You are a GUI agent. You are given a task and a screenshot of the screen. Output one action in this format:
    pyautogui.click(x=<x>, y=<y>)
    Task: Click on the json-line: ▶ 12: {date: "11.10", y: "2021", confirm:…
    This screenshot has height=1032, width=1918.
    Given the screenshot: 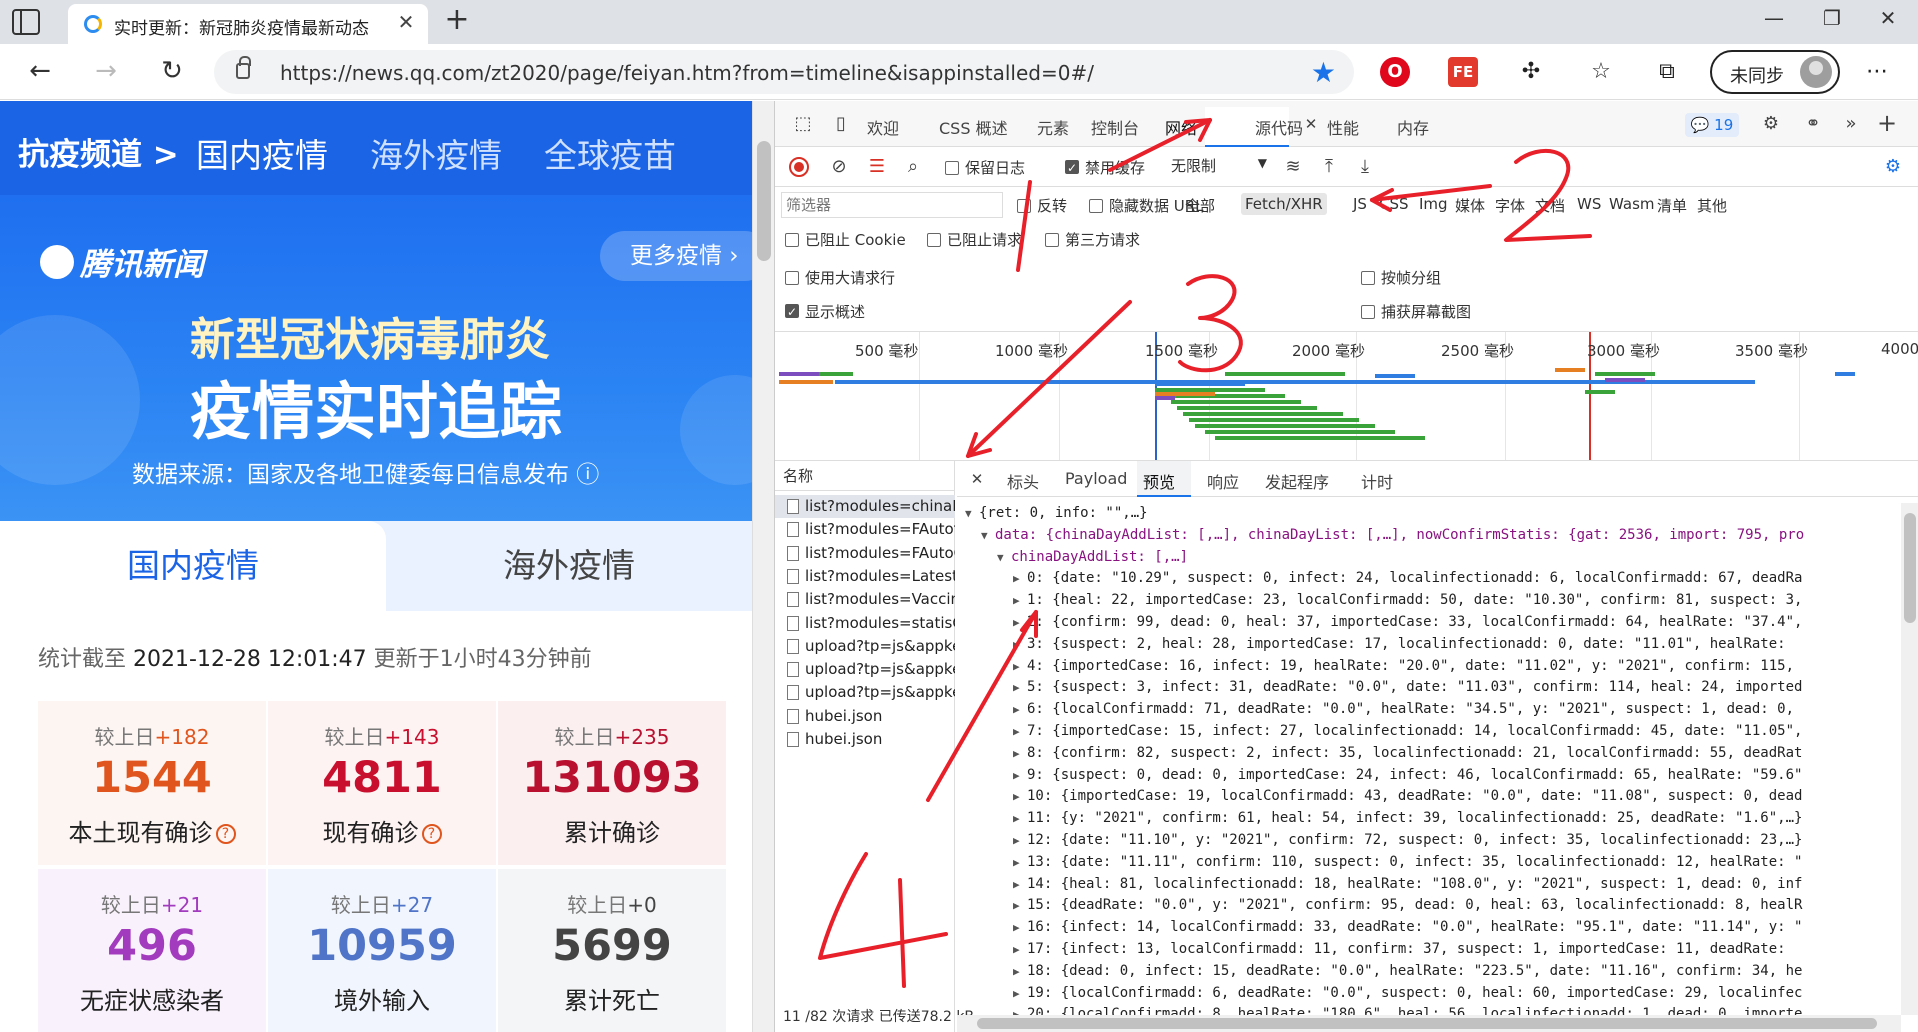 What is the action you would take?
    pyautogui.click(x=1407, y=840)
    